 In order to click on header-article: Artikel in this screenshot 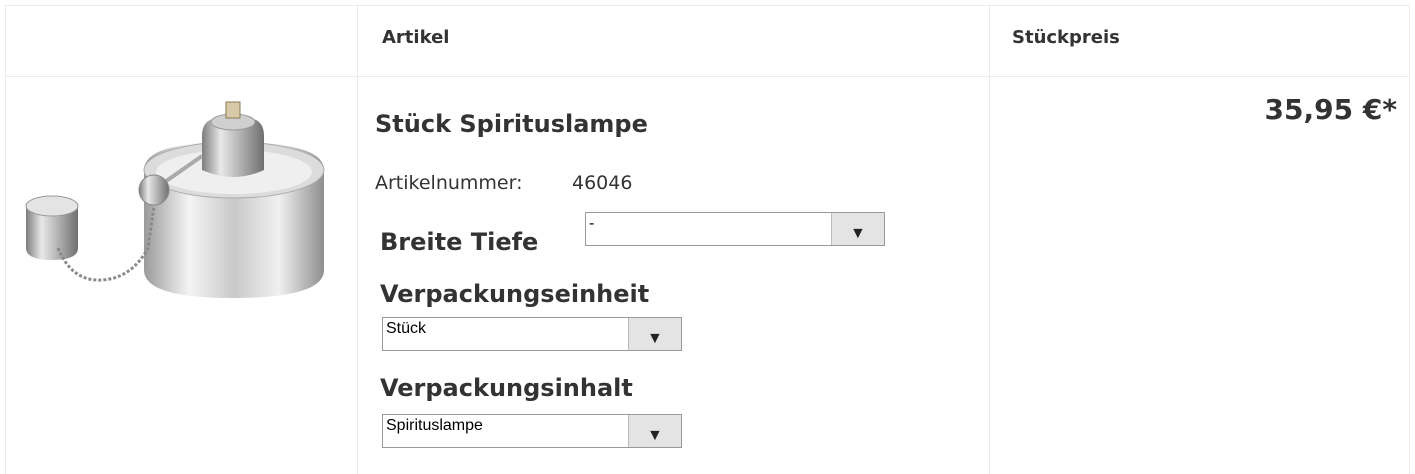, I will do `click(416, 37)`.